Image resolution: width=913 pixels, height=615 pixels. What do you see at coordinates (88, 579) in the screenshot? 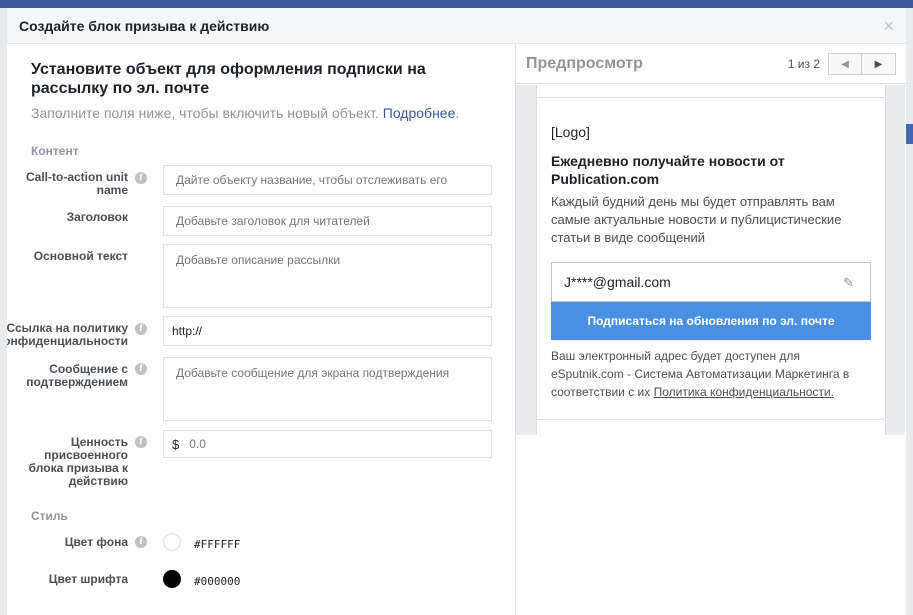
I see `font-color-label: Цвет шрифта` at bounding box center [88, 579].